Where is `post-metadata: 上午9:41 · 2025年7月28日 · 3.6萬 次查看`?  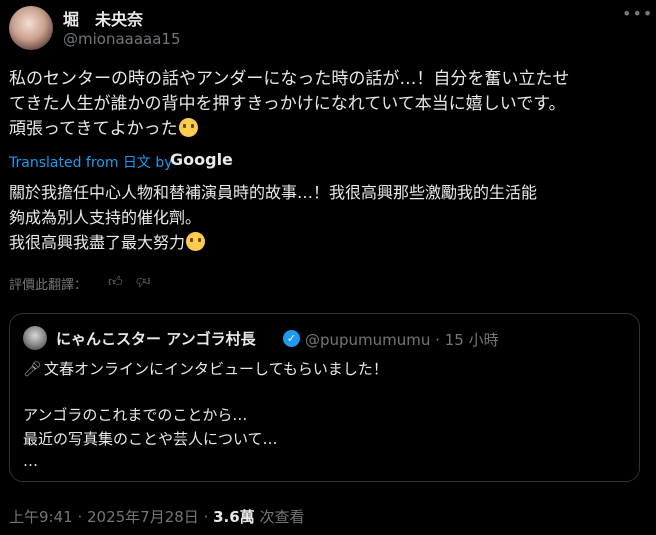 post-metadata: 上午9:41 · 2025年7月28日 · 3.6萬 次查看 is located at coordinates (156, 516).